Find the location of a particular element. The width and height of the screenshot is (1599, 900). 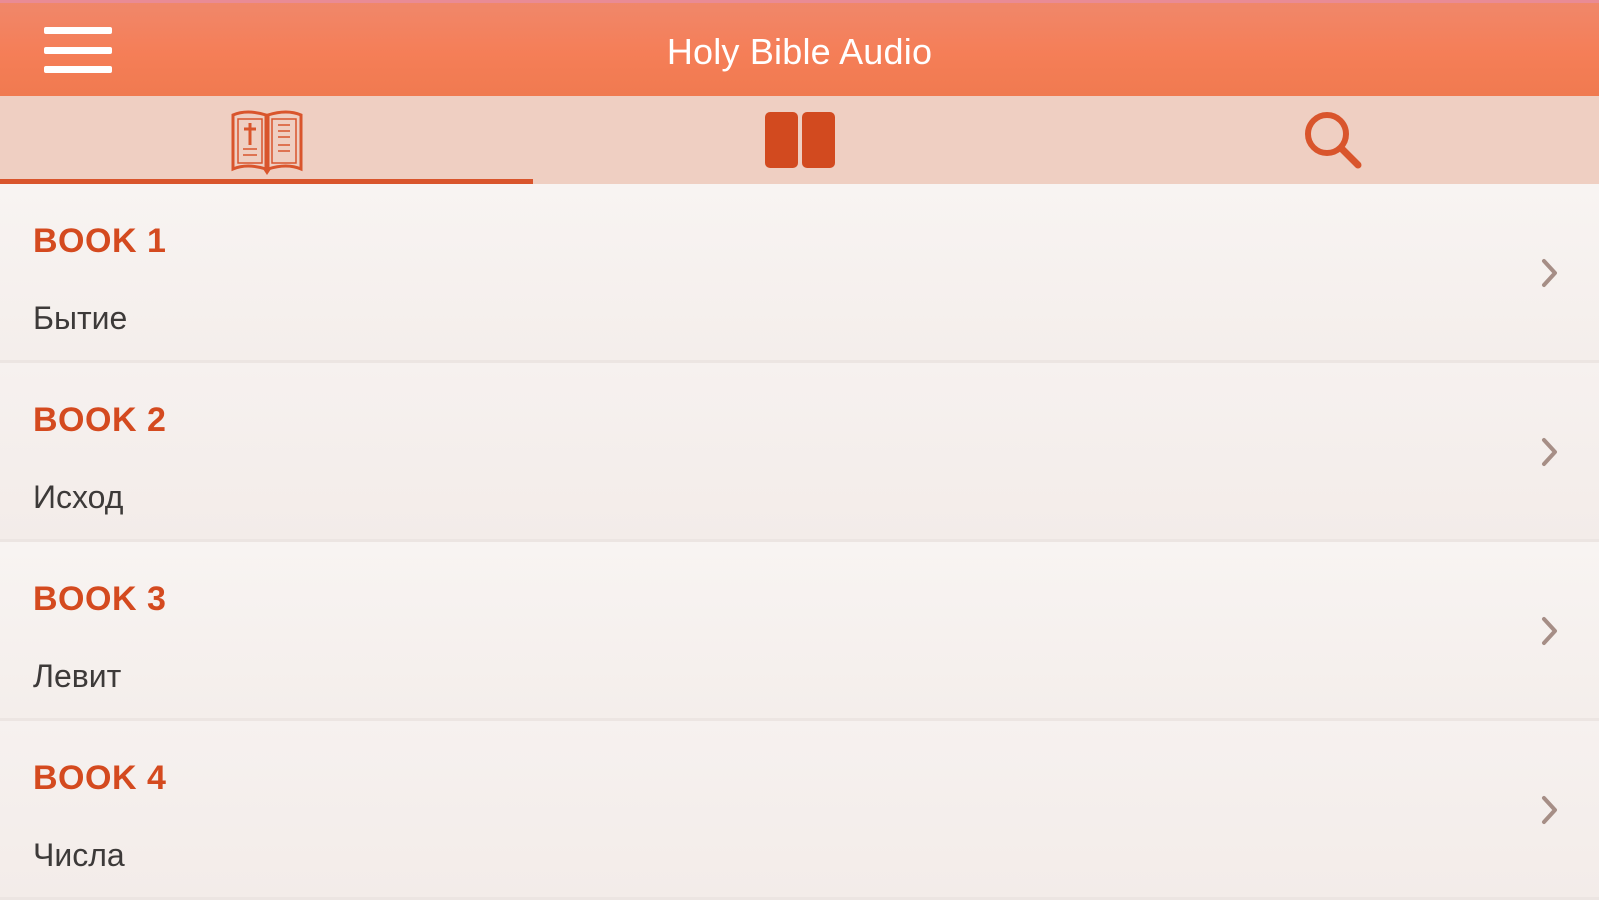

book-number-label: BOOK 2 is located at coordinates (100, 420).